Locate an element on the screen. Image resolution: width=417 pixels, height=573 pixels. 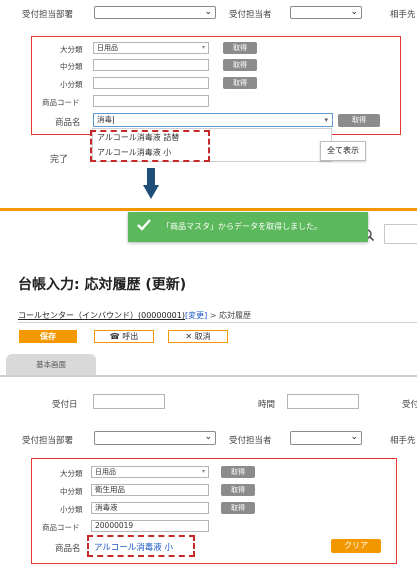
partner-label-bottom: 相手先 is located at coordinates (403, 441).